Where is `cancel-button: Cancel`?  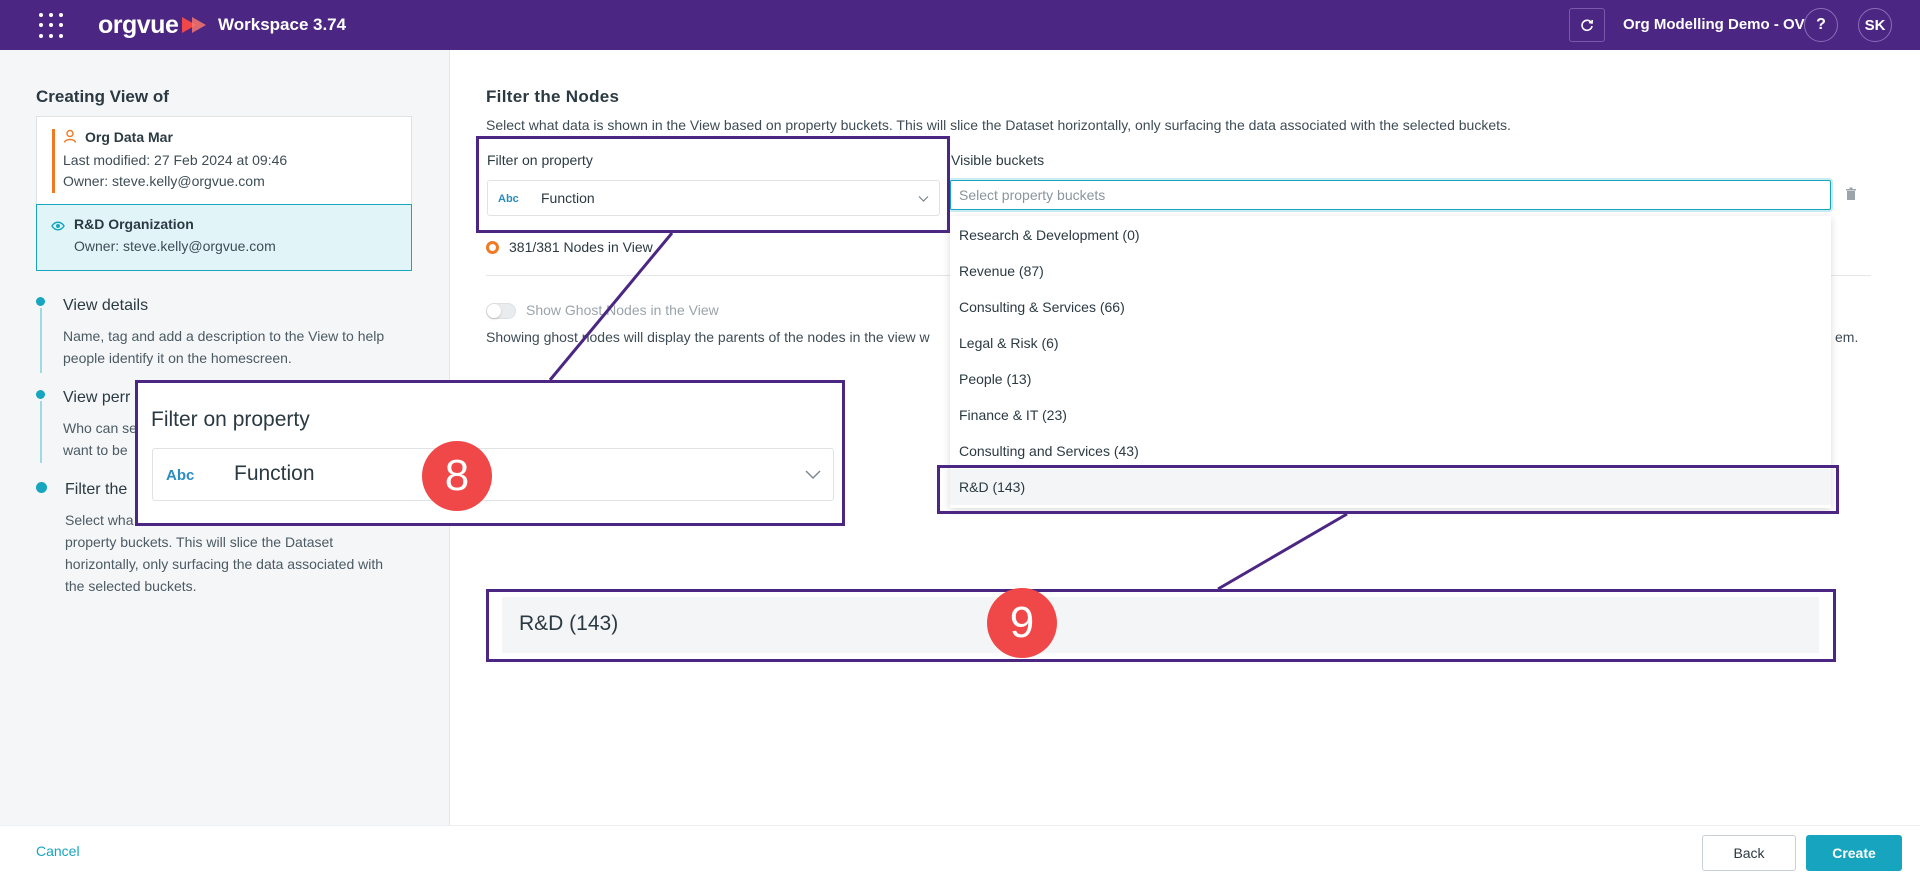 cancel-button: Cancel is located at coordinates (58, 851).